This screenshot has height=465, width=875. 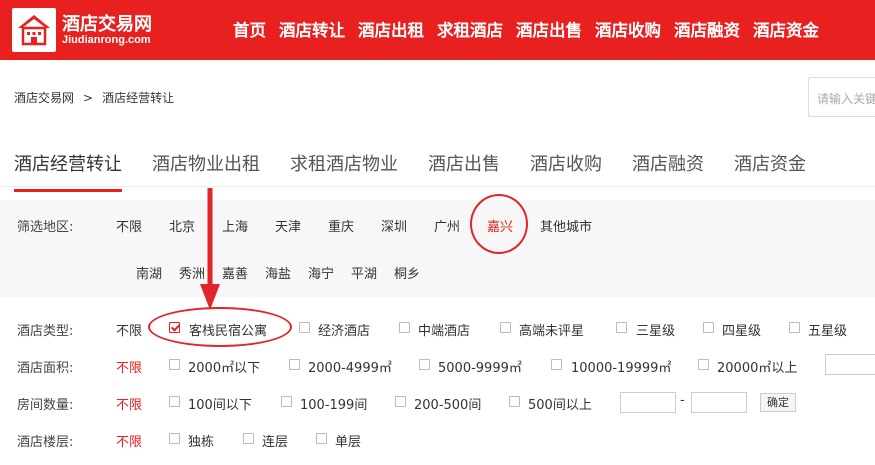 What do you see at coordinates (333, 403) in the screenshot?
I see `rooms-option-2: 100-199间` at bounding box center [333, 403].